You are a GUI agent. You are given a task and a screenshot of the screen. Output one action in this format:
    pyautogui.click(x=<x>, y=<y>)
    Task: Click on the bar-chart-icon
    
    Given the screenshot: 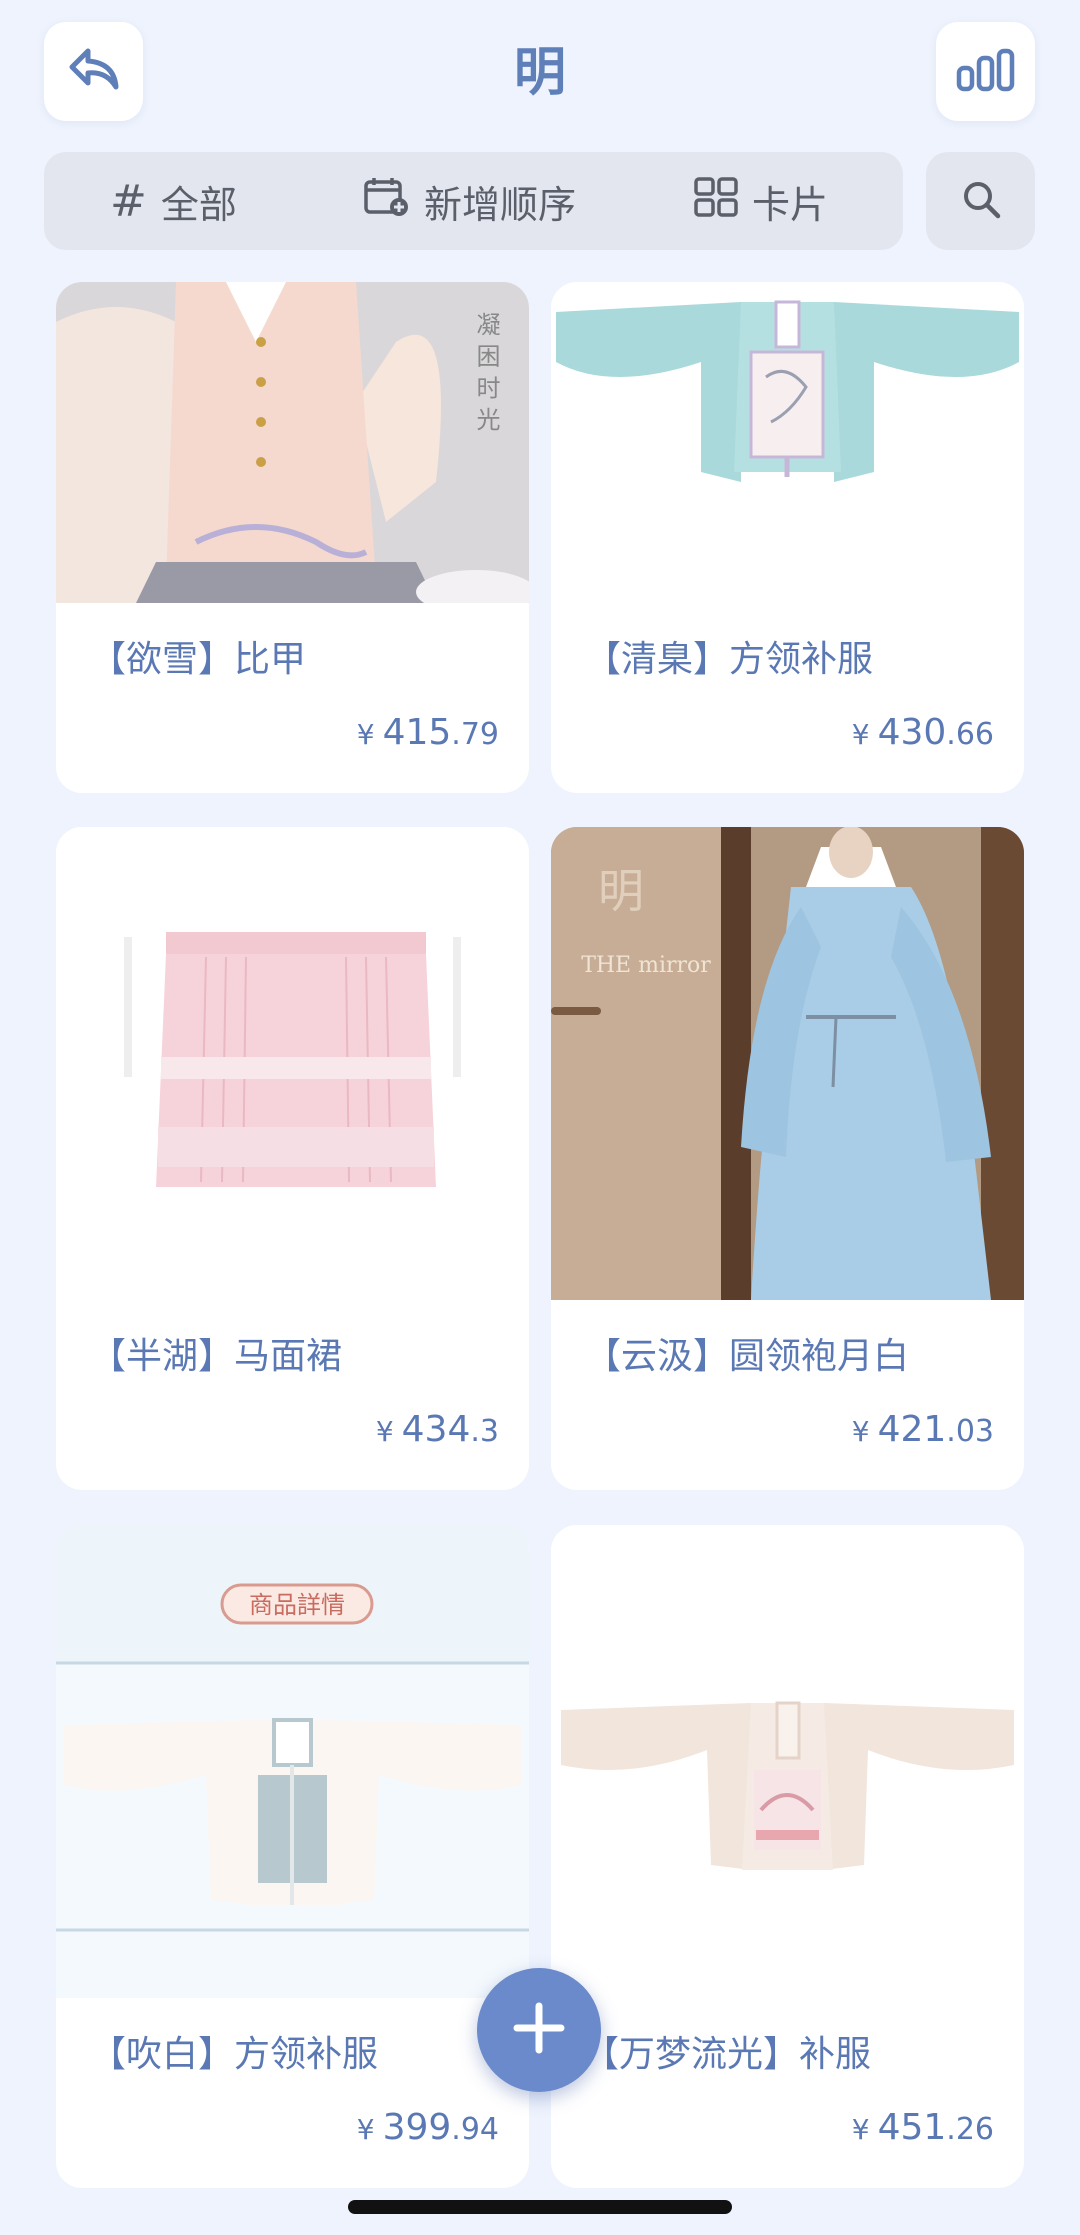 What is the action you would take?
    pyautogui.click(x=986, y=72)
    